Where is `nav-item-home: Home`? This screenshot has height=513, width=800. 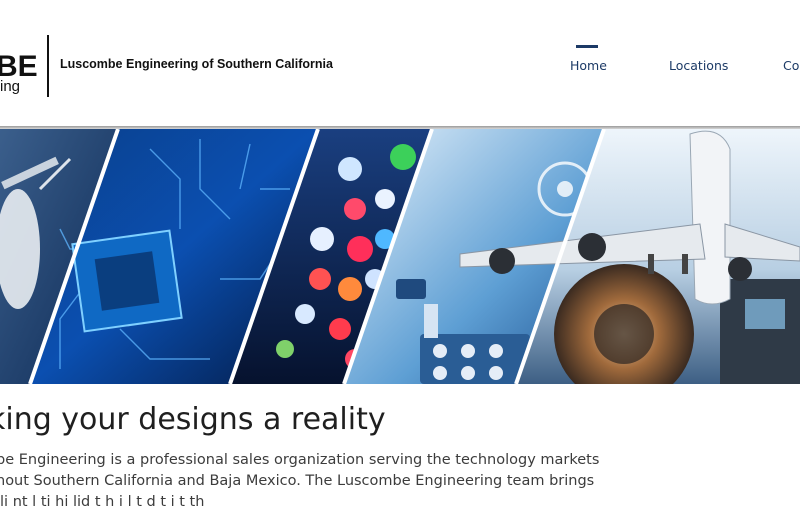 nav-item-home: Home is located at coordinates (588, 65).